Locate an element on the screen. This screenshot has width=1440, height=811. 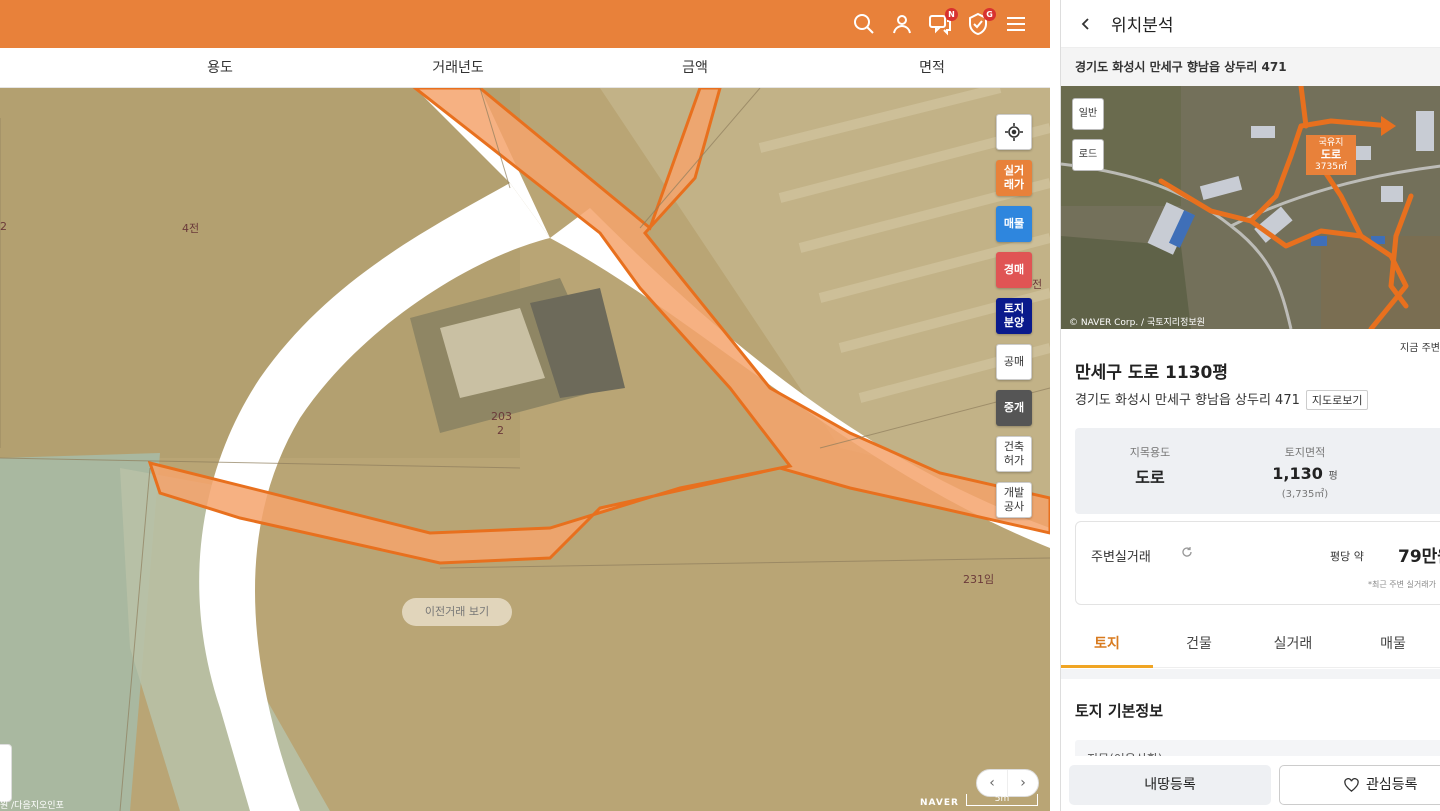
map-type-normal-button: 일반 is located at coordinates (1088, 114).